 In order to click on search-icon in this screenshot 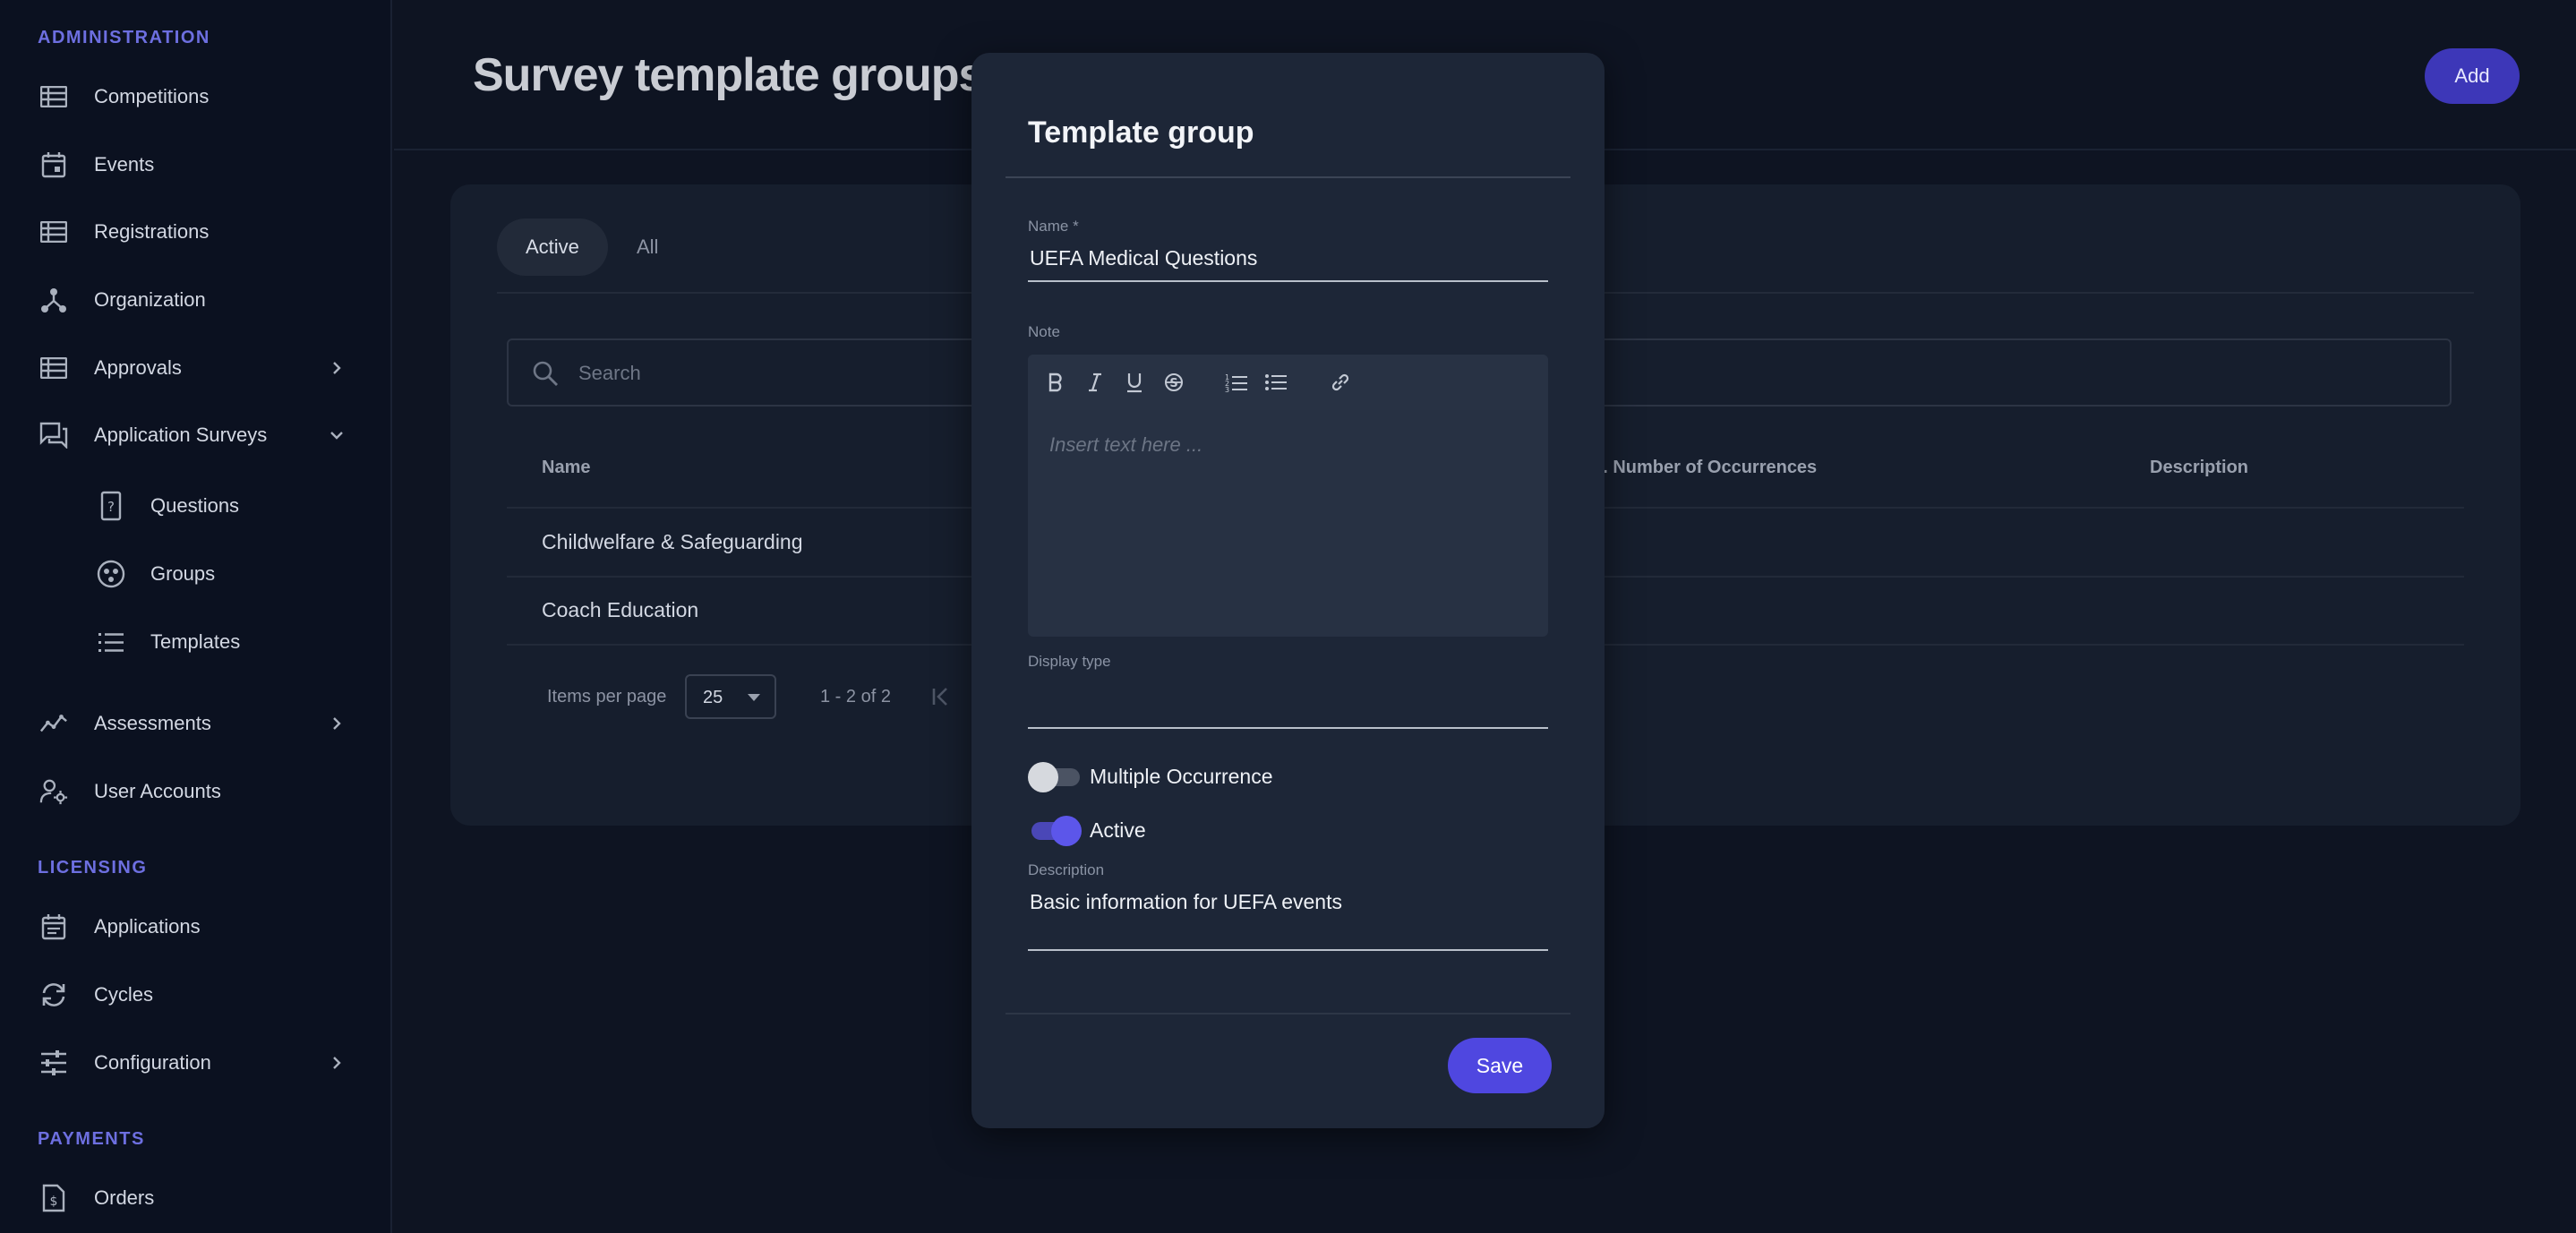, I will do `click(545, 374)`.